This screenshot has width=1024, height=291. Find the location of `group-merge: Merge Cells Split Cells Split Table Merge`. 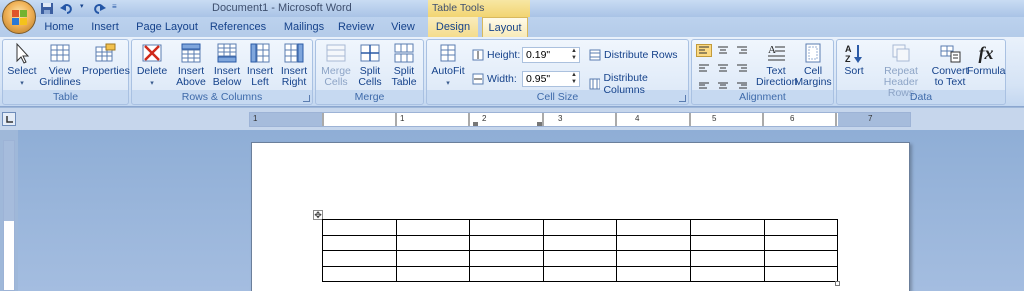

group-merge: Merge Cells Split Cells Split Table Merge is located at coordinates (369, 72).